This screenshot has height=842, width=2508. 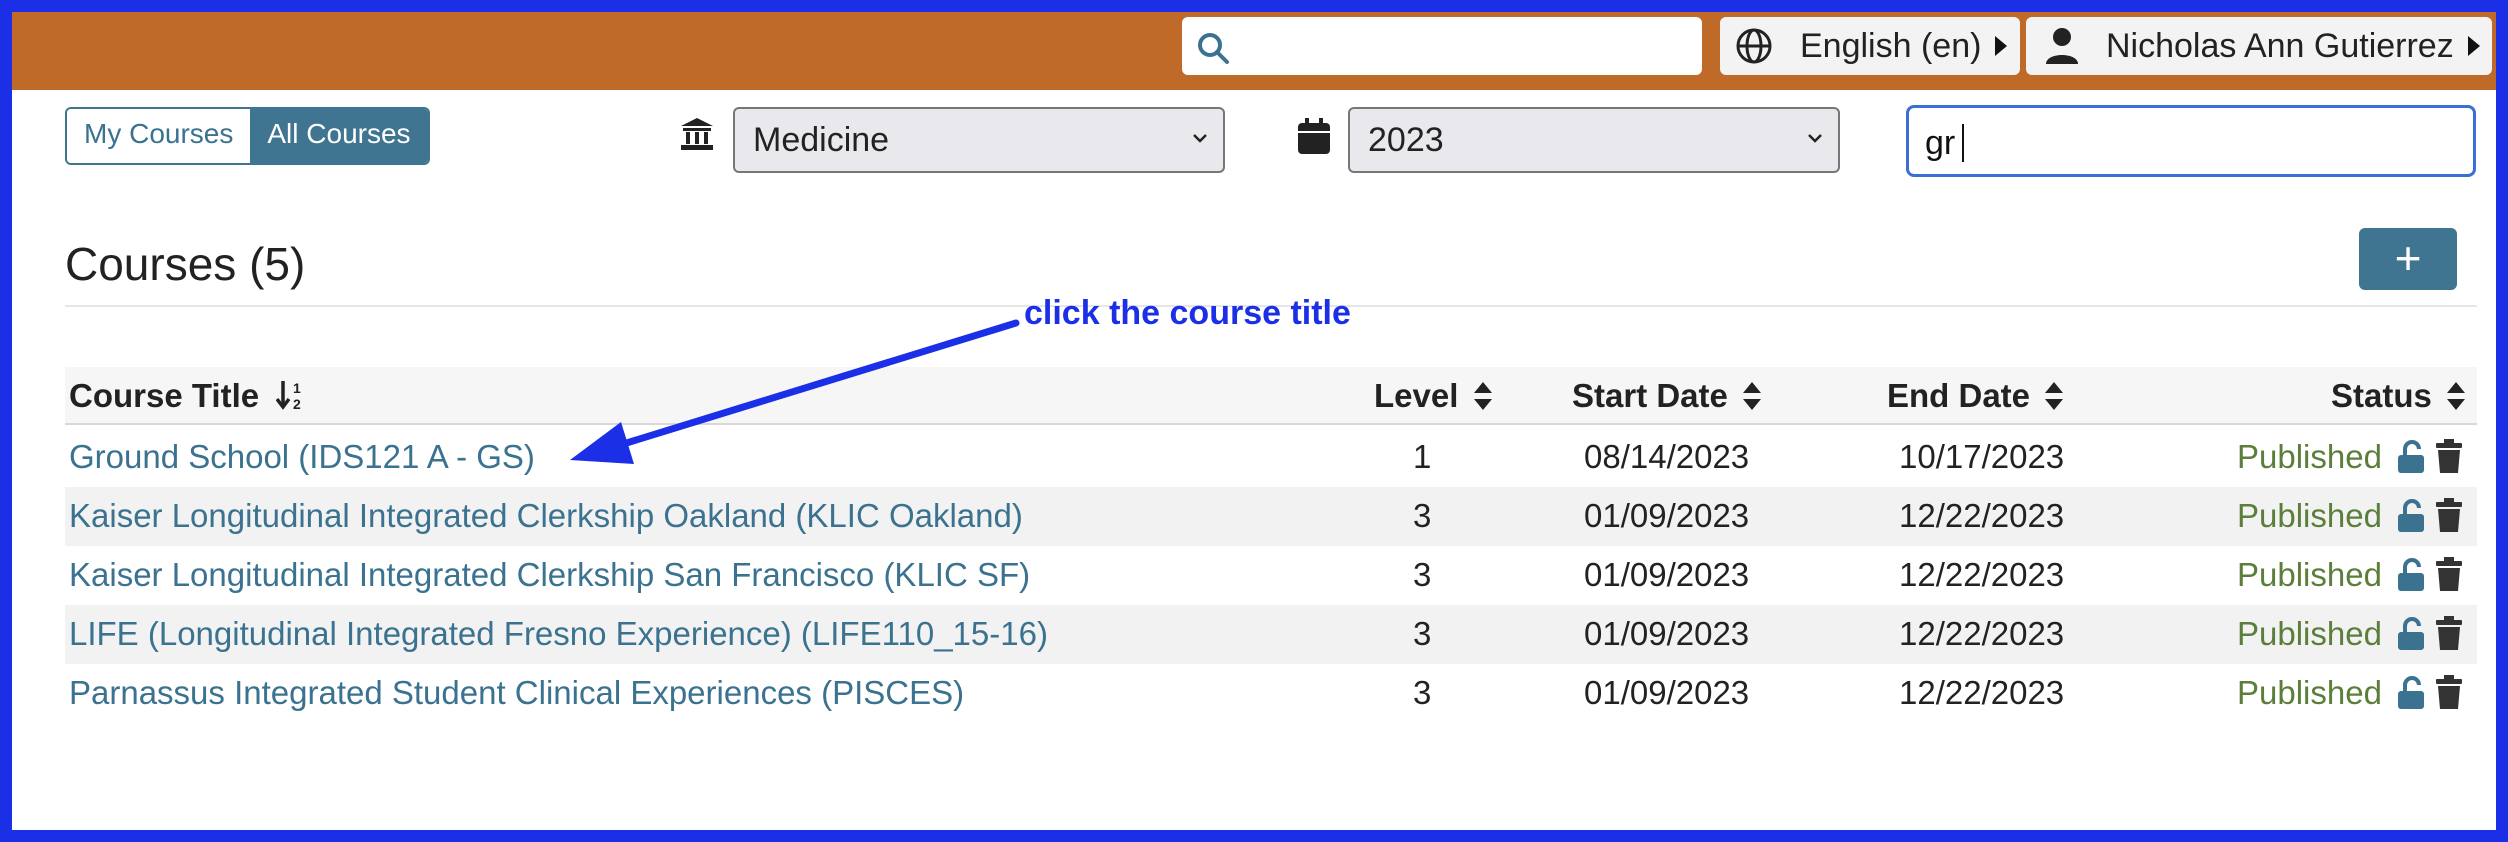 What do you see at coordinates (1187, 313) in the screenshot?
I see `annotation-label: click the course title` at bounding box center [1187, 313].